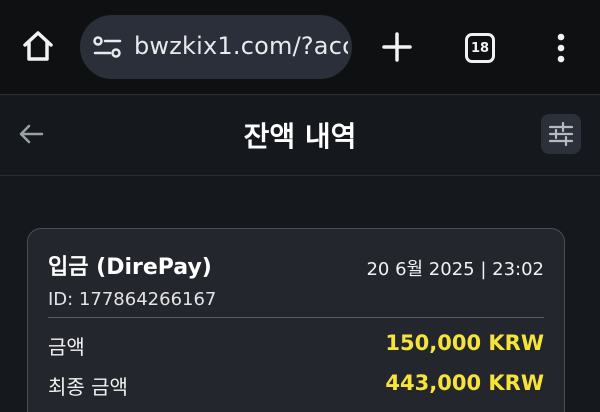 The height and width of the screenshot is (412, 600). I want to click on tabs-icon: 18, so click(480, 48).